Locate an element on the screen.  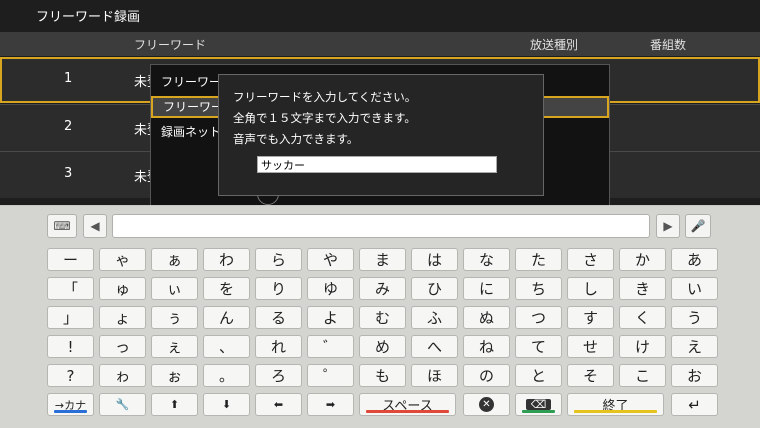
clear-button: ✕ is located at coordinates (486, 404).